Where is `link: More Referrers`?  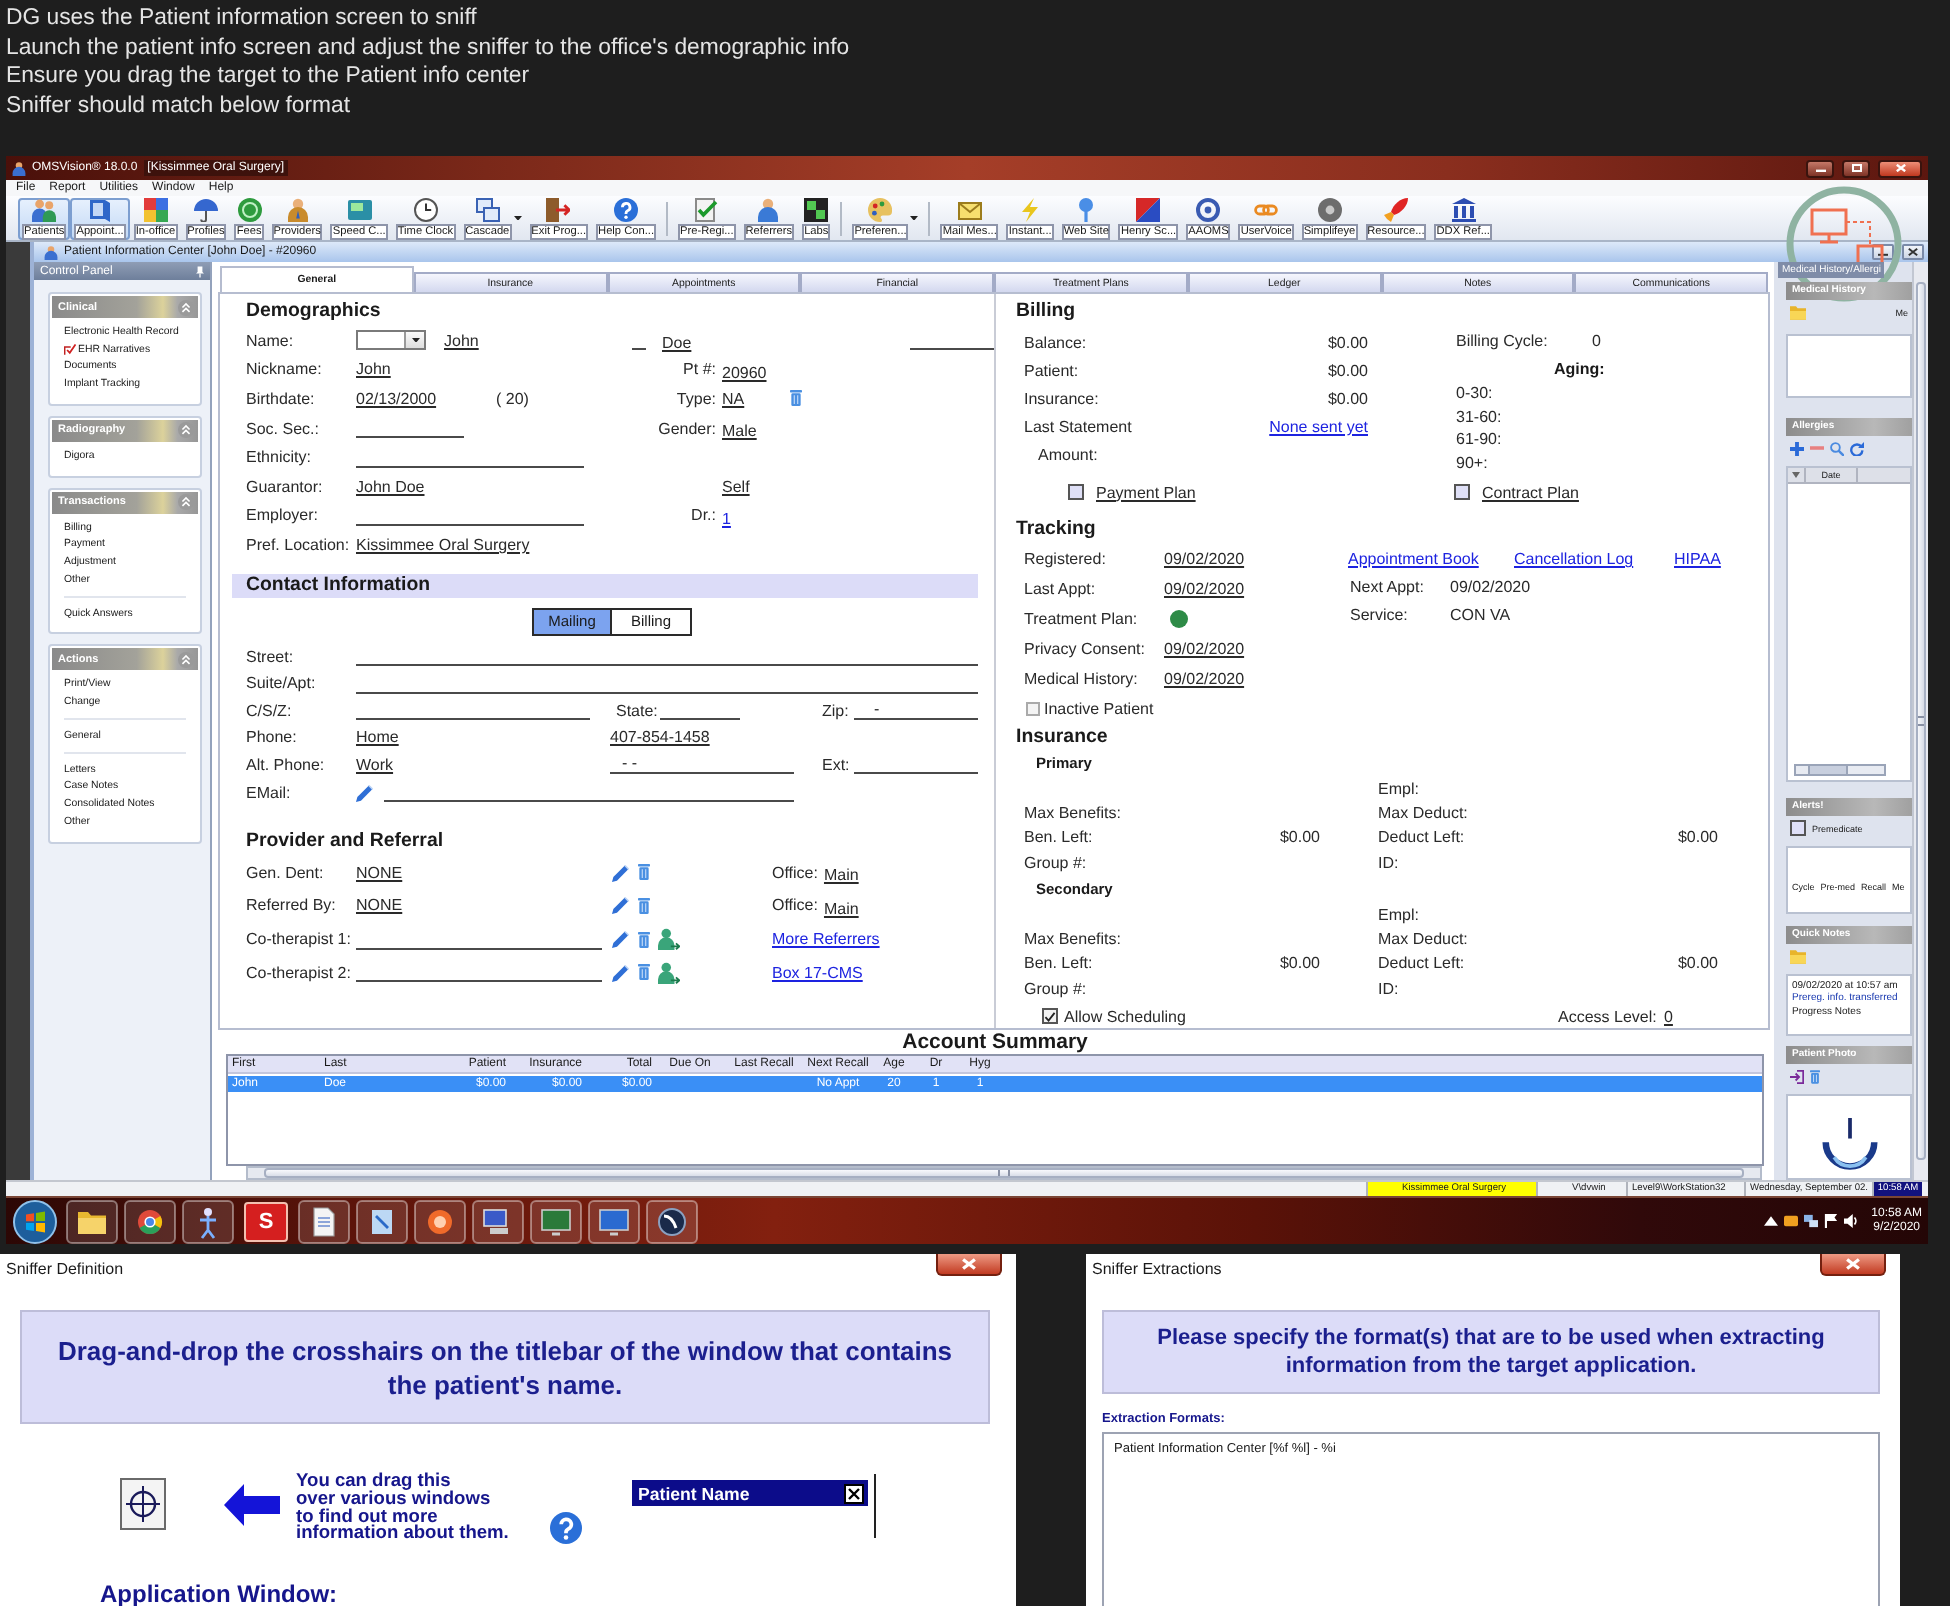
link: More Referrers is located at coordinates (826, 939).